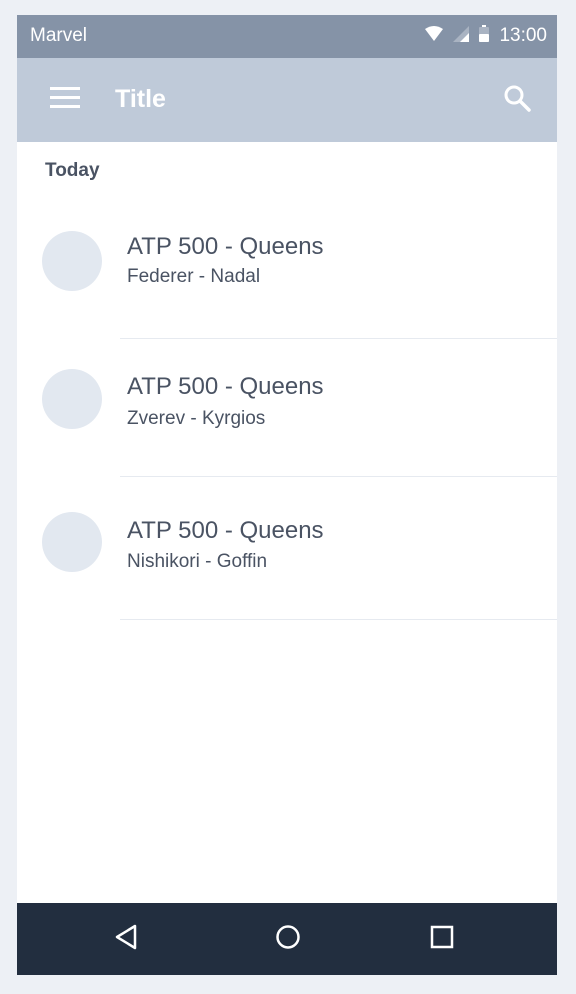 The image size is (576, 994). I want to click on list-item: ATP 500 - Queens Nishikori - Goffin, so click(287, 546).